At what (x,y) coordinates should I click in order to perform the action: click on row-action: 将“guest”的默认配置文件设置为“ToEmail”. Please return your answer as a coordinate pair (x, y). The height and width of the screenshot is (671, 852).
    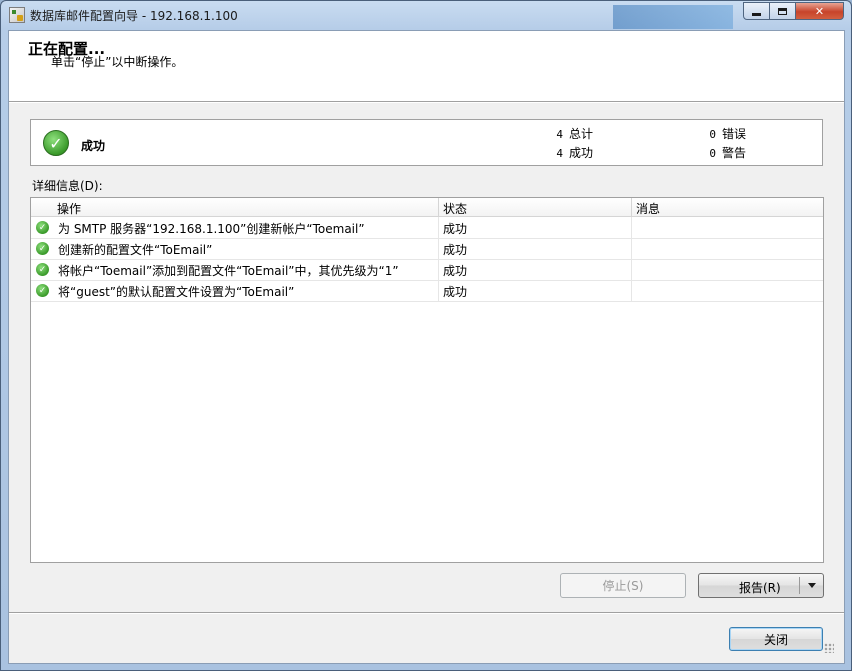
    Looking at the image, I should click on (176, 292).